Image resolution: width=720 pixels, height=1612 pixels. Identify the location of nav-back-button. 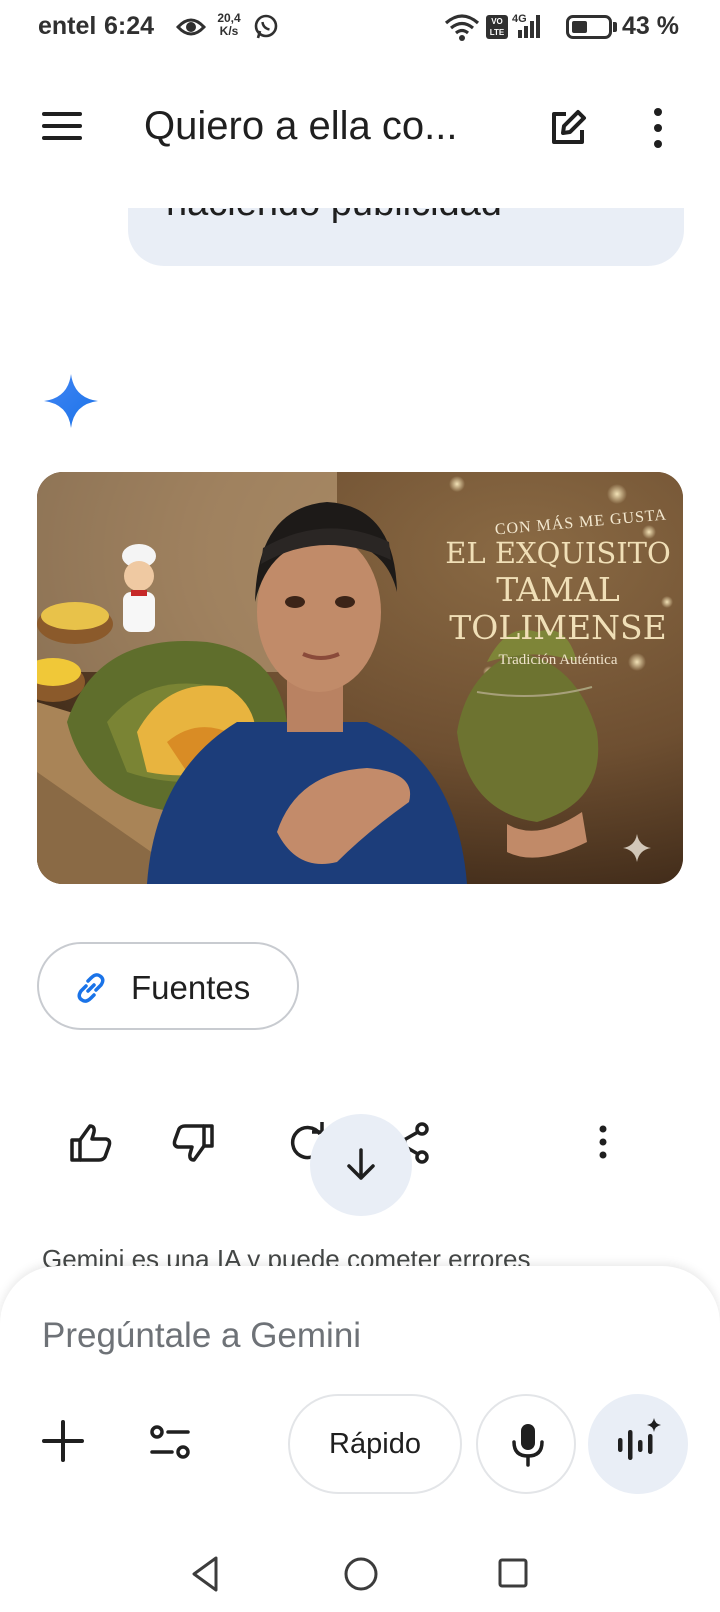
(205, 1576).